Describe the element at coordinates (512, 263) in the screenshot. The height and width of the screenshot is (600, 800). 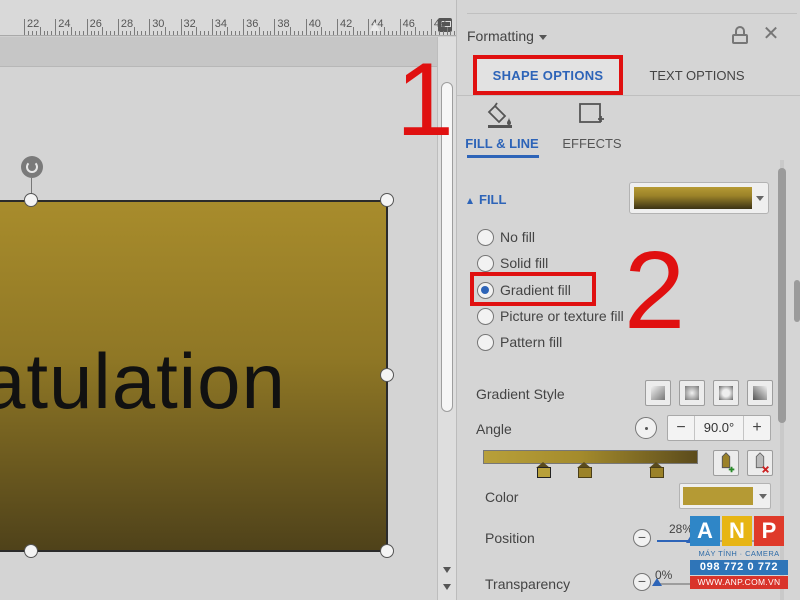
I see `fill-option-2: Solid fill` at that location.